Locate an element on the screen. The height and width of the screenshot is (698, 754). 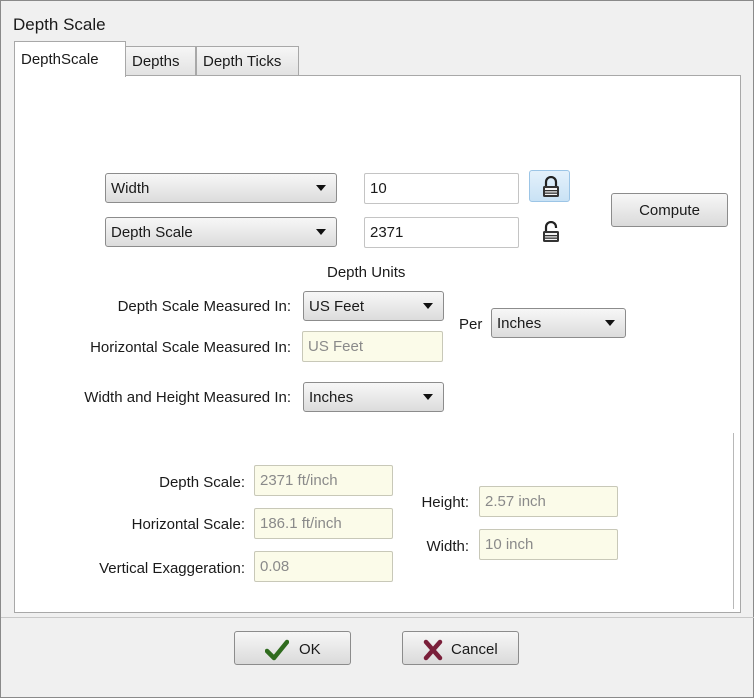
scale-value-2-input: 2371 is located at coordinates (441, 232).